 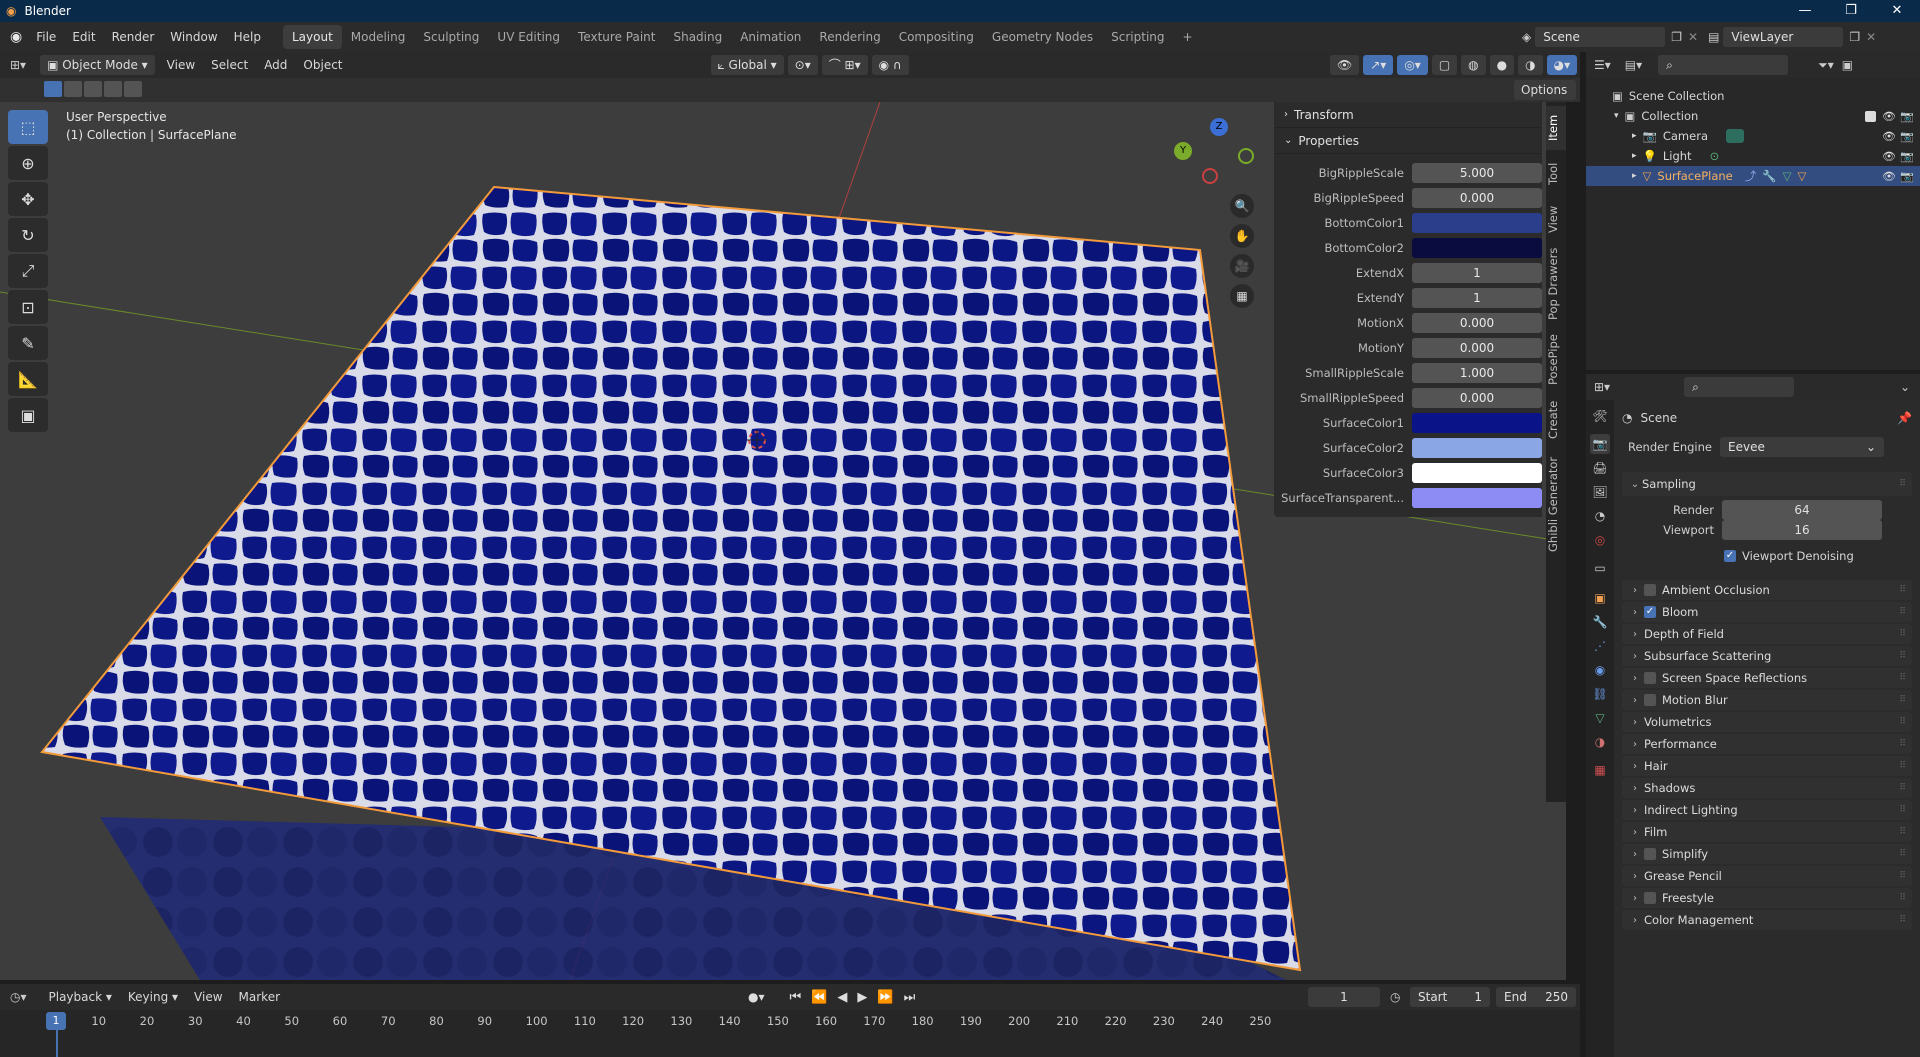 What do you see at coordinates (1600, 568) in the screenshot?
I see `collection-tab-icon: ▭` at bounding box center [1600, 568].